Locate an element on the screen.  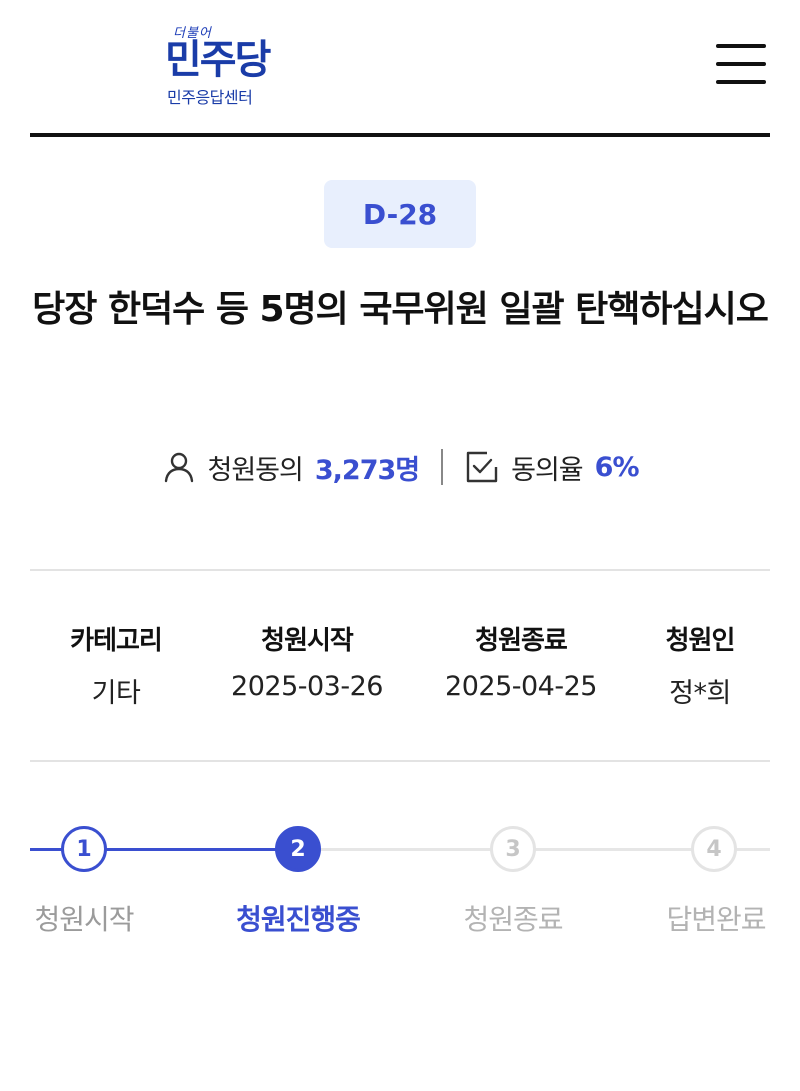
step-dot: 1 is located at coordinates (84, 849).